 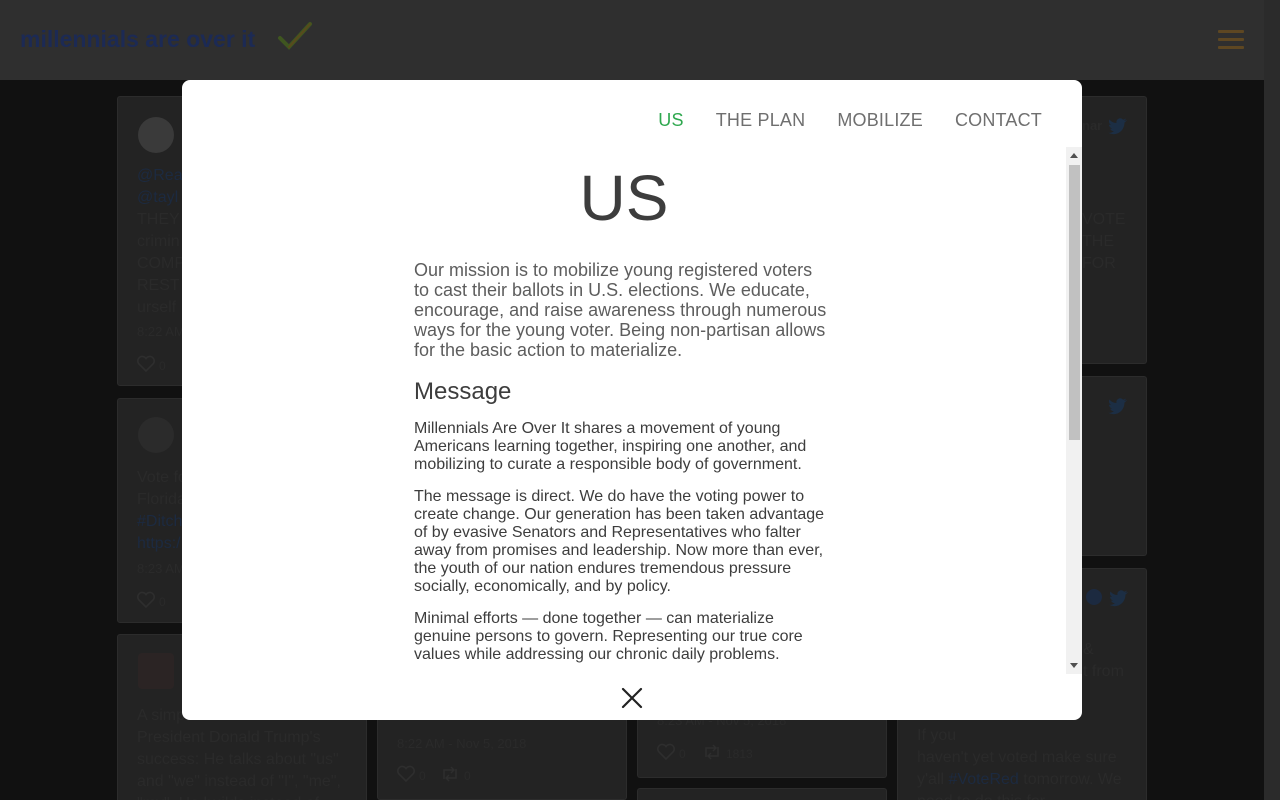 I want to click on close-icon, so click(x=632, y=698).